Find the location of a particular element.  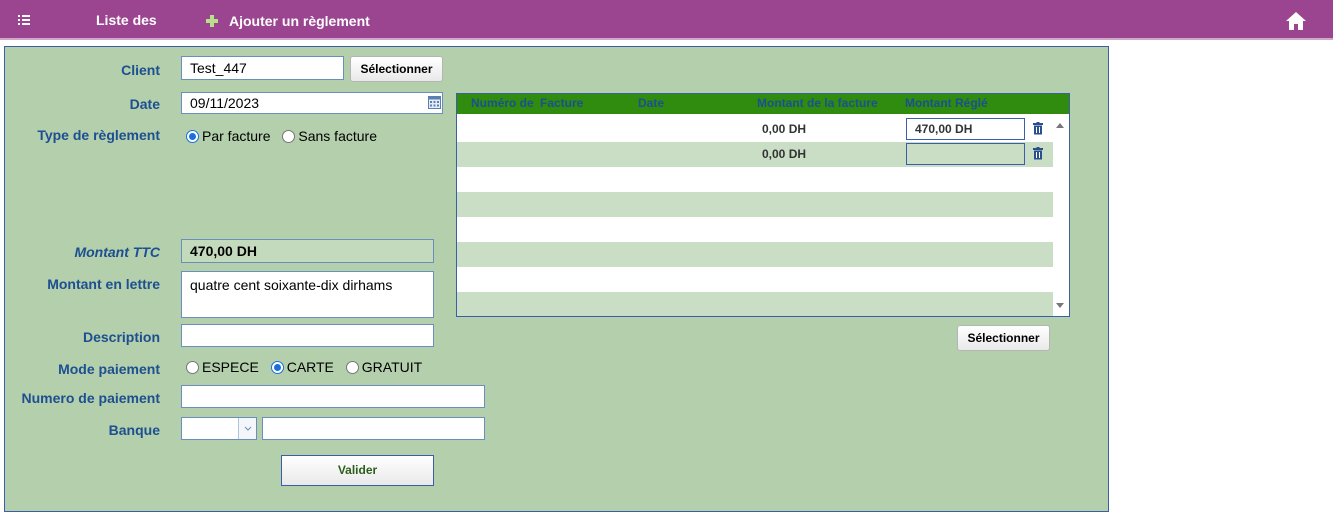

client-label: Client is located at coordinates (140, 70).